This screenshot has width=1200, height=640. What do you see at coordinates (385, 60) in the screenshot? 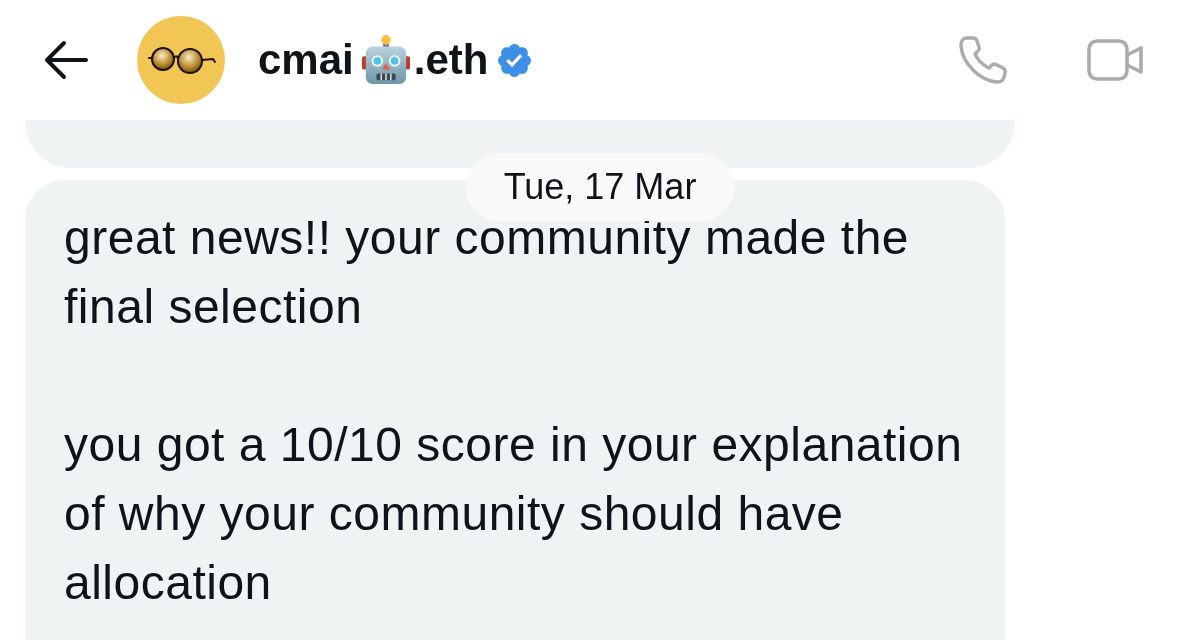
I see `robot-icon` at bounding box center [385, 60].